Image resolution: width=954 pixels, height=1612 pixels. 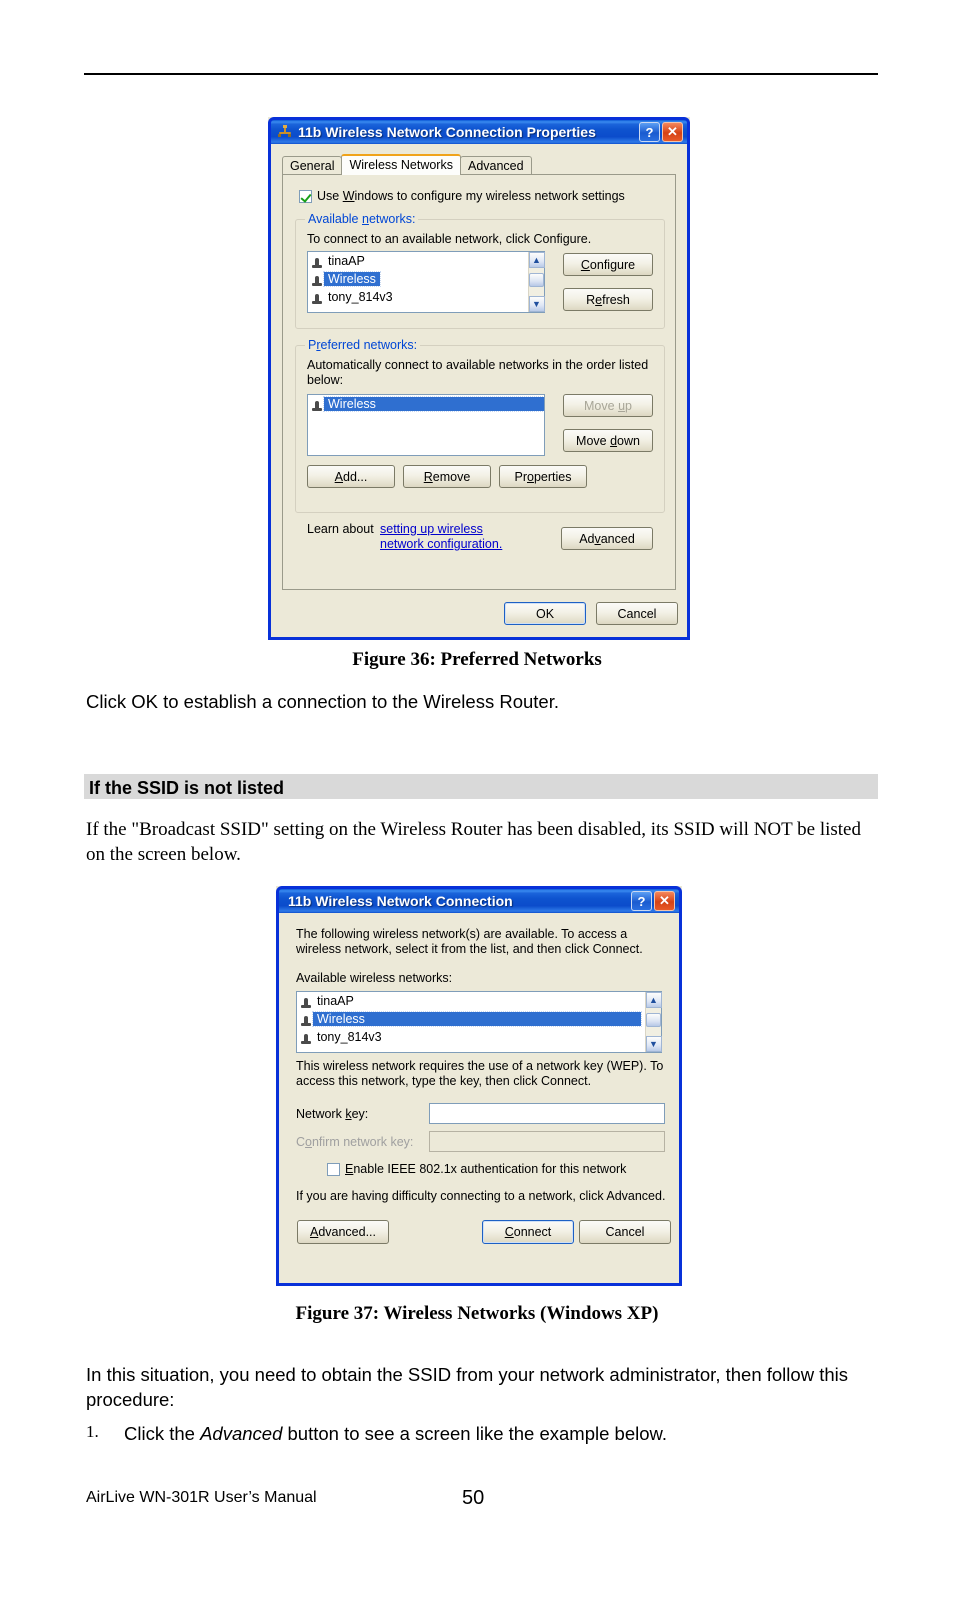 I want to click on refresh-button: Refresh, so click(x=608, y=299).